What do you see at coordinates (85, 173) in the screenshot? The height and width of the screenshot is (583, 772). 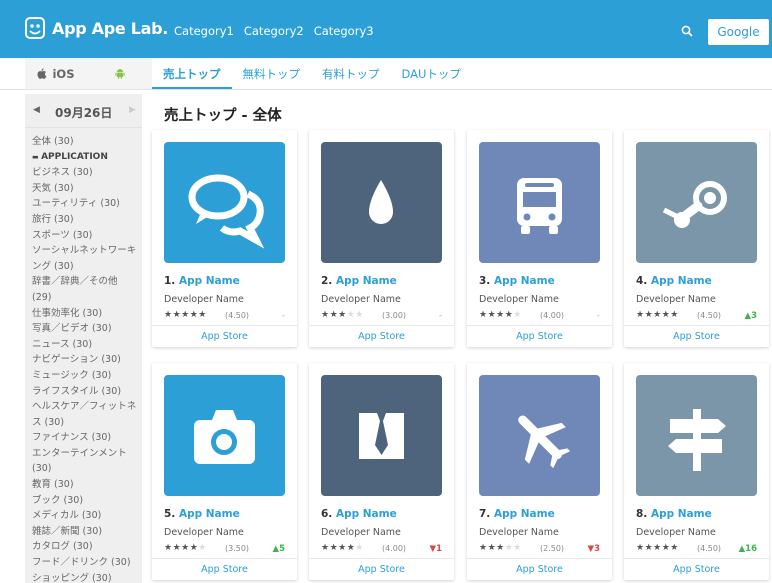 I see `sidebar-category-item: ビジネス (30)` at bounding box center [85, 173].